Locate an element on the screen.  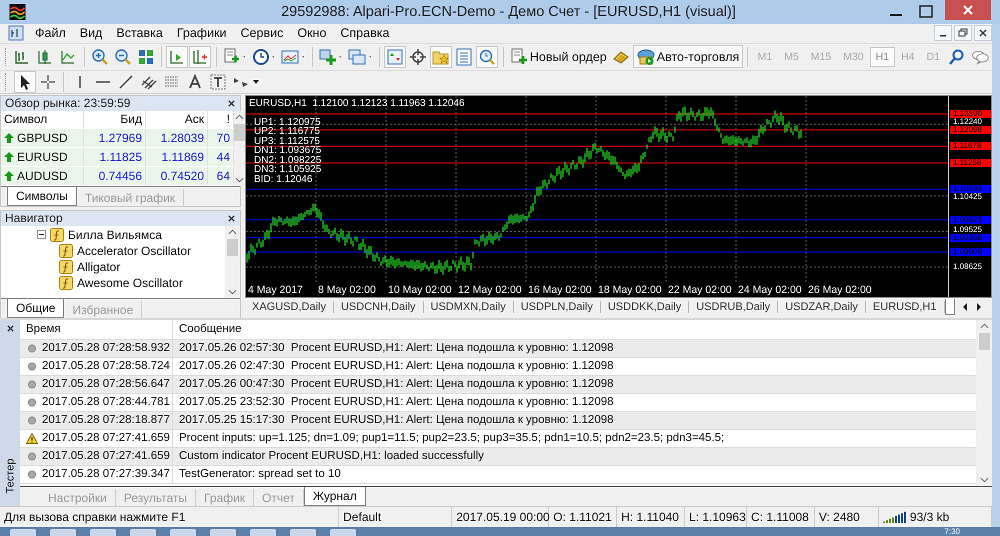
zoom-out-icon is located at coordinates (122, 56).